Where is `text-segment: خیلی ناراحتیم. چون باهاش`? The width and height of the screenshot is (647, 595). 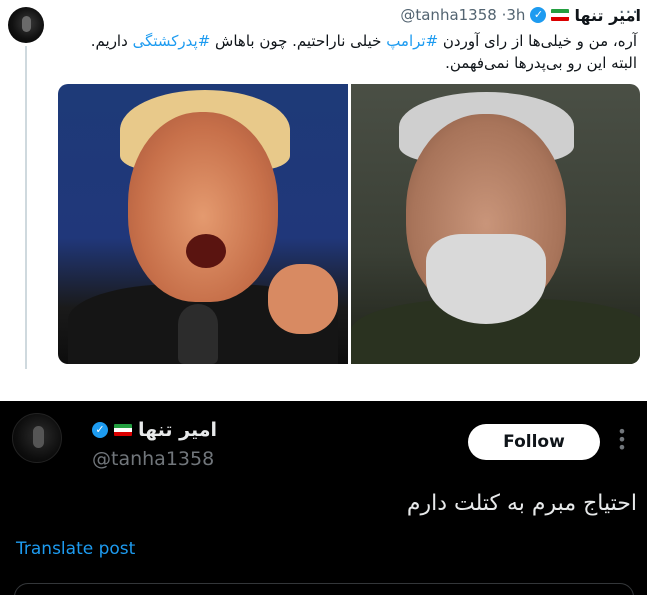
text-segment: خیلی ناراحتیم. چون باهاش is located at coordinates (298, 41).